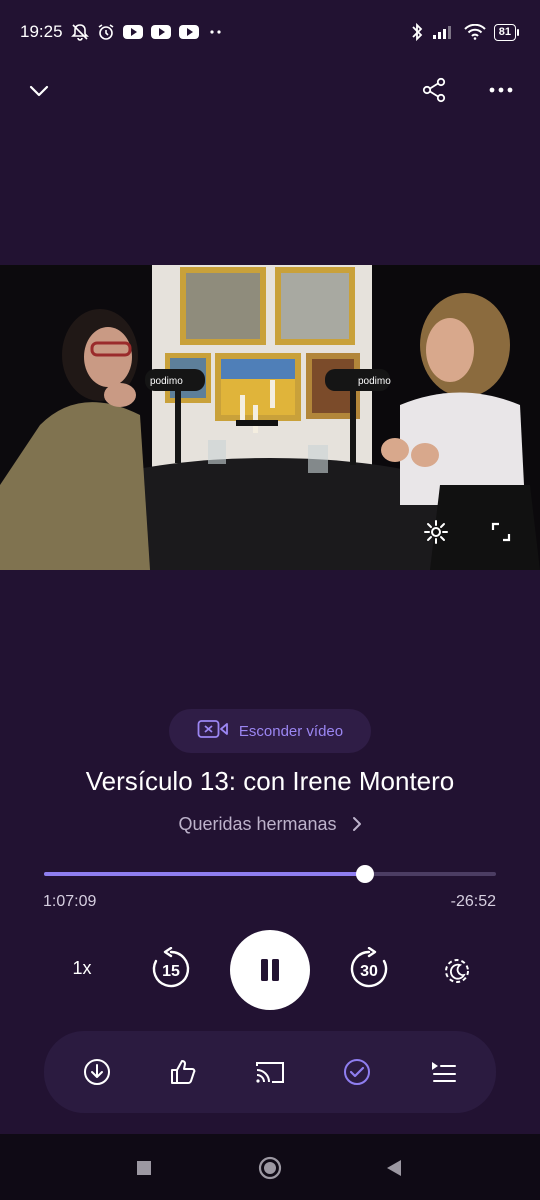 This screenshot has width=540, height=1200. What do you see at coordinates (70, 901) in the screenshot?
I see `time-elapsed: 1:07:09` at bounding box center [70, 901].